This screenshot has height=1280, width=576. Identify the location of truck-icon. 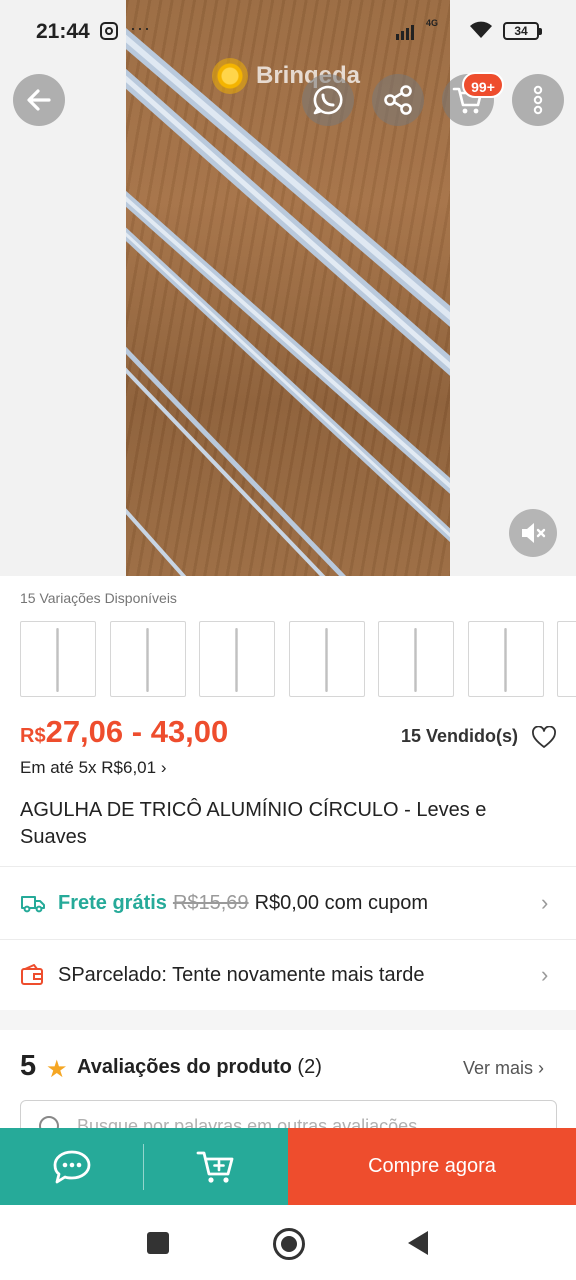
(33, 904).